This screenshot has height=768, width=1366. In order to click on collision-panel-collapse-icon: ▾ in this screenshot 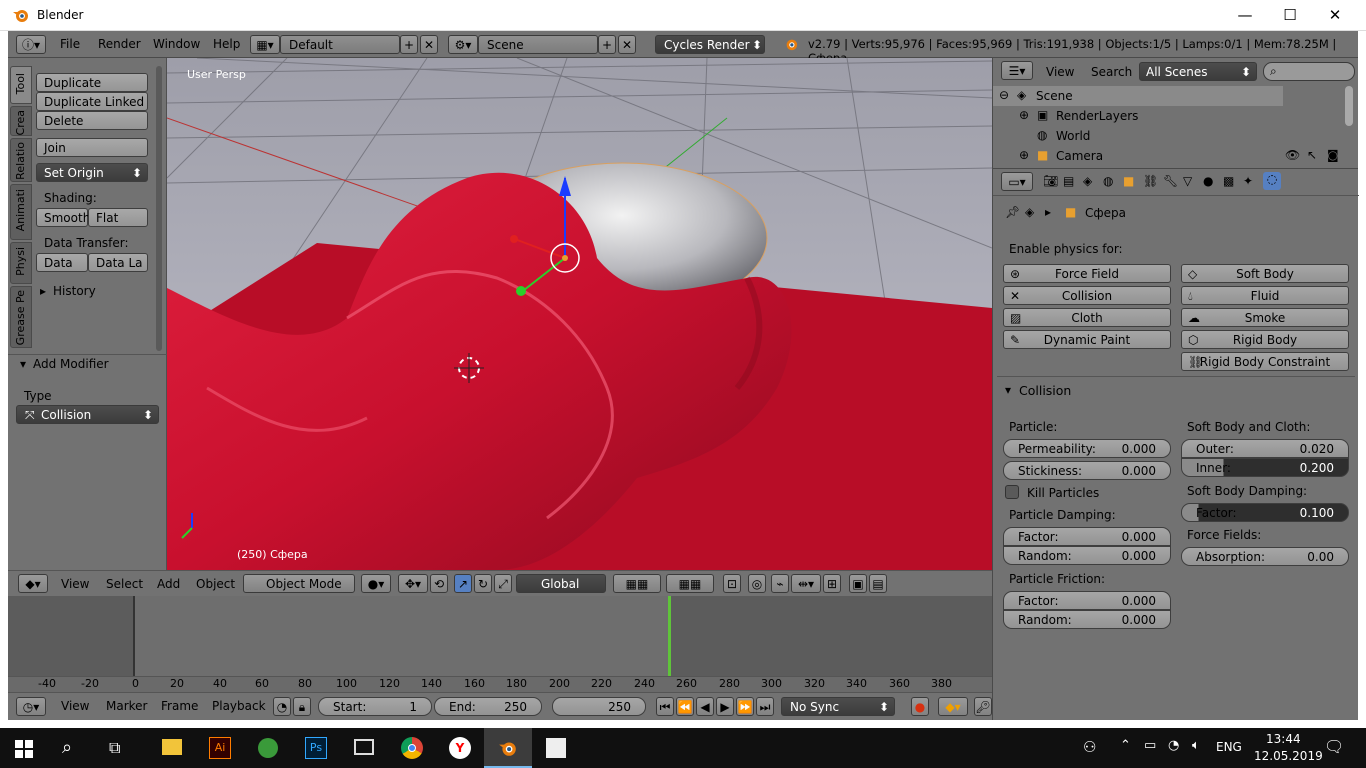, I will do `click(1008, 390)`.